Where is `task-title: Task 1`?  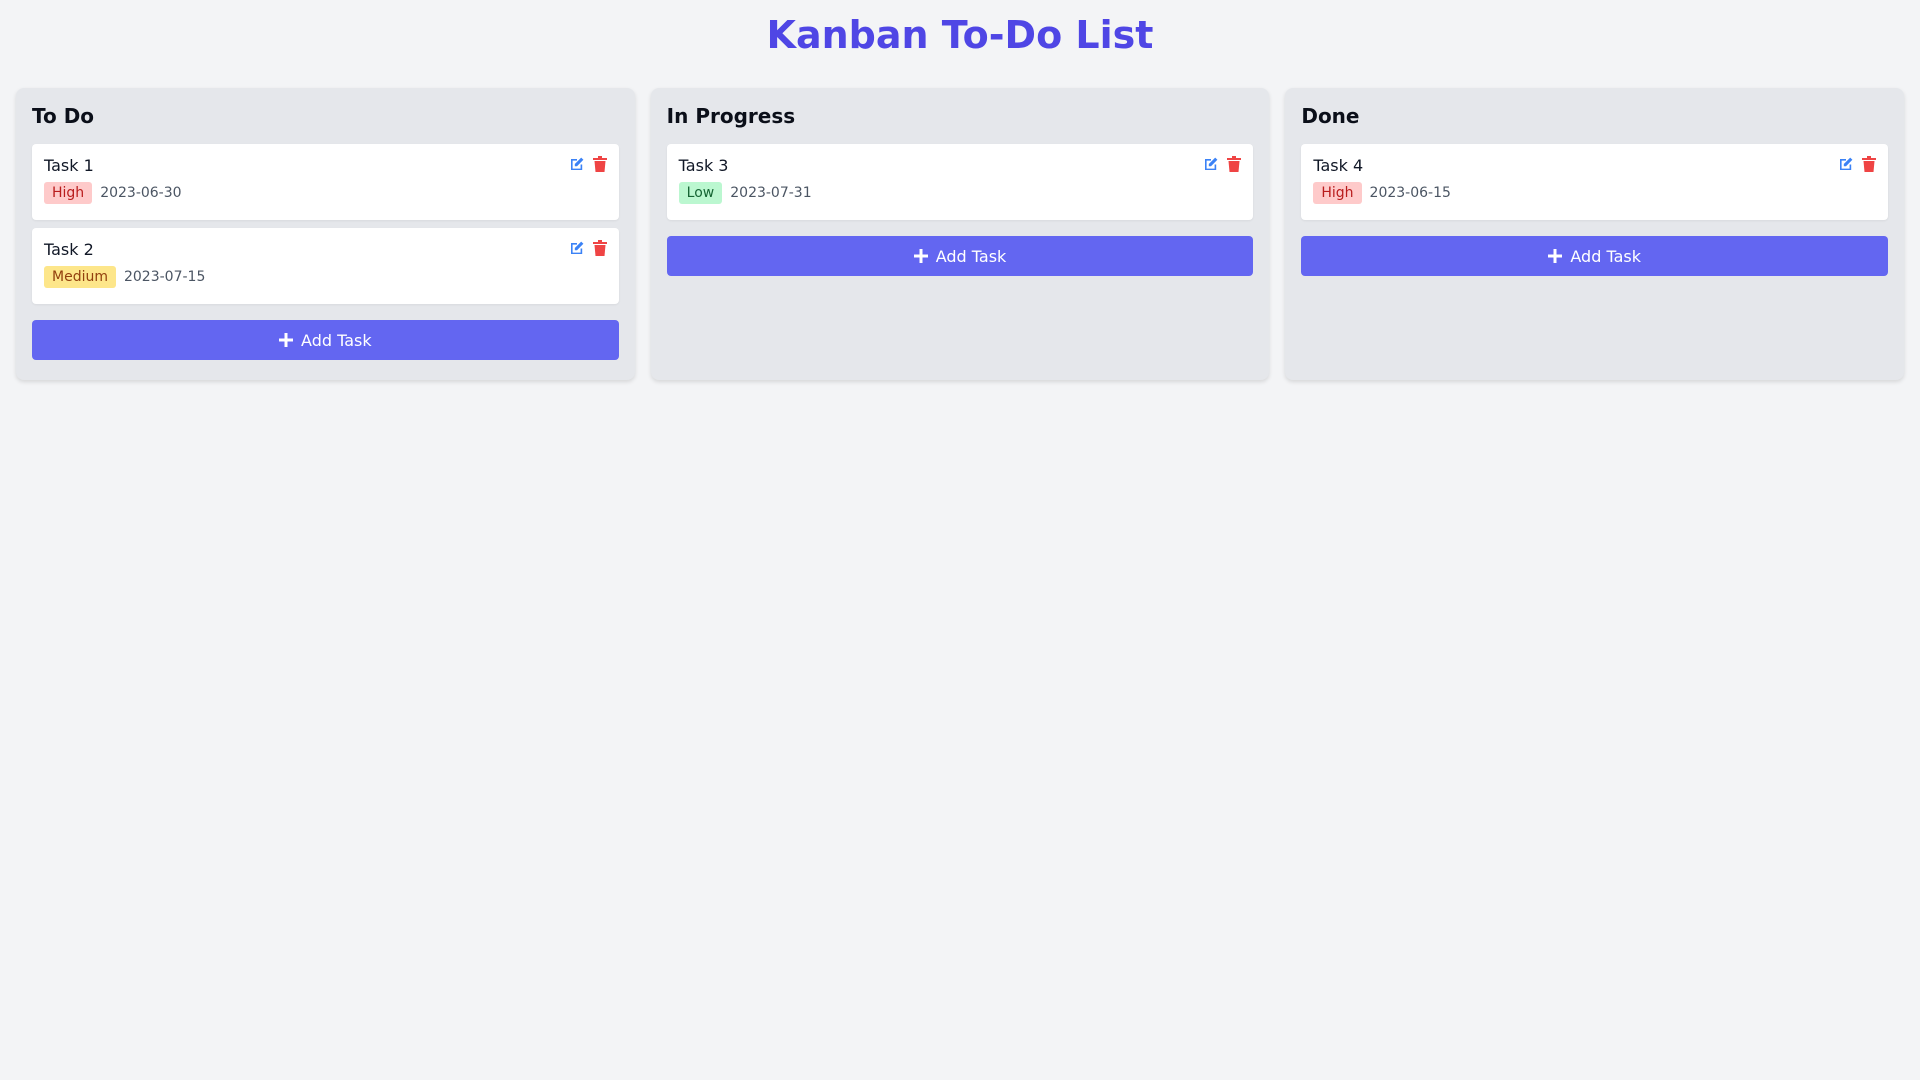 task-title: Task 1 is located at coordinates (69, 165).